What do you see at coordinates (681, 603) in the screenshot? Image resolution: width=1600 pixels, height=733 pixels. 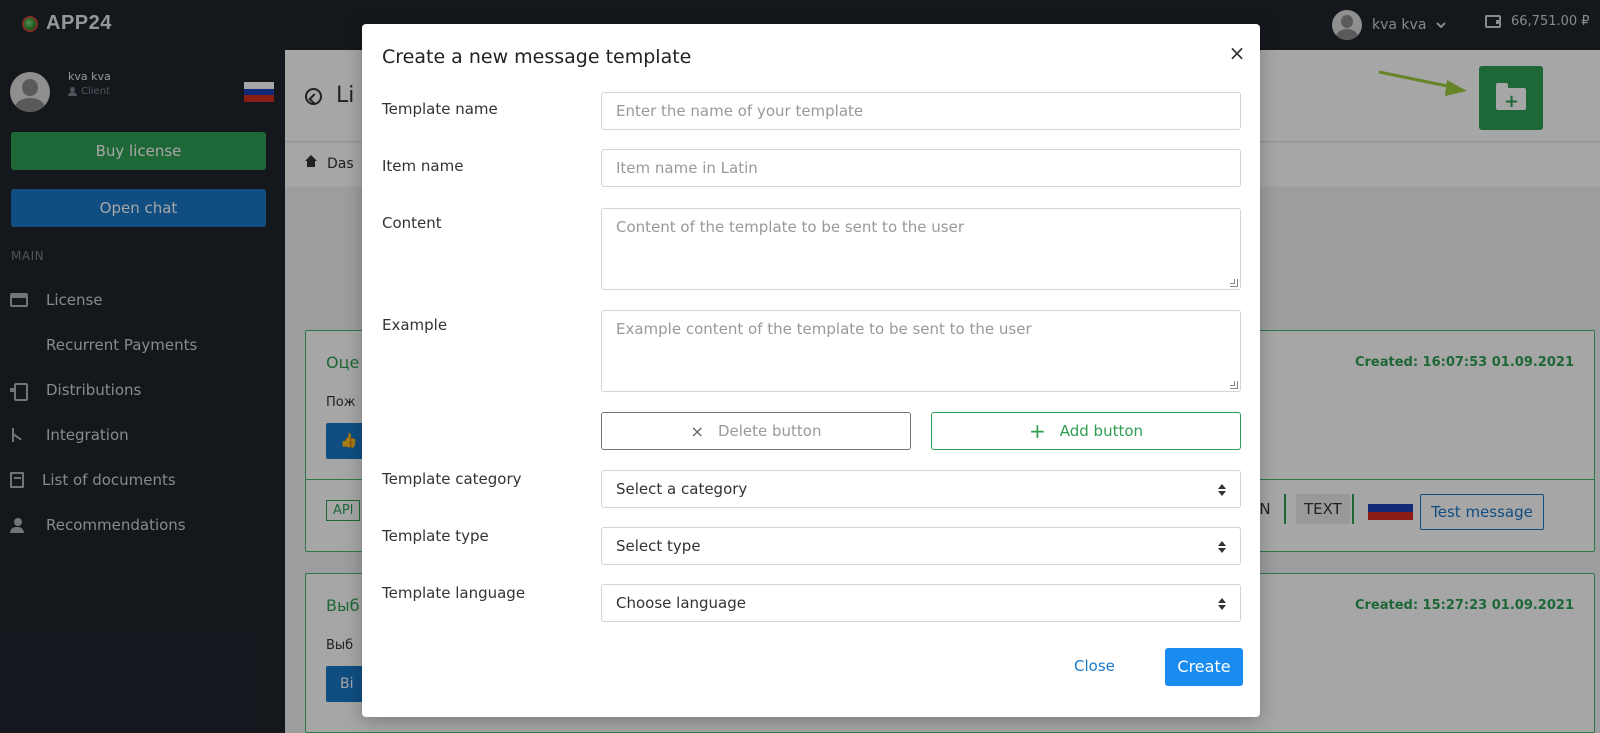 I see `language-select-value: Choose language` at bounding box center [681, 603].